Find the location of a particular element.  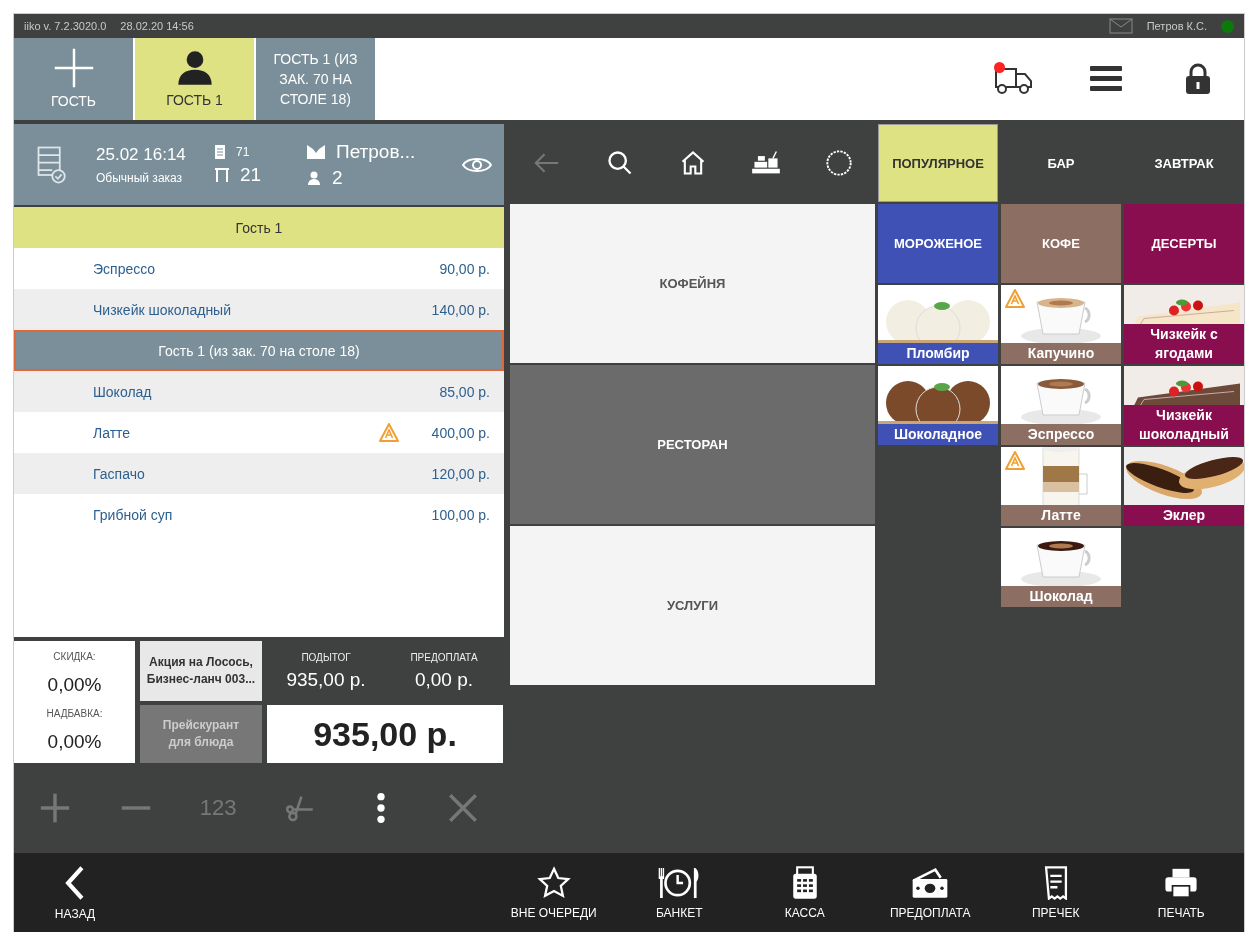

item-name: Гаспачо is located at coordinates (119, 473).